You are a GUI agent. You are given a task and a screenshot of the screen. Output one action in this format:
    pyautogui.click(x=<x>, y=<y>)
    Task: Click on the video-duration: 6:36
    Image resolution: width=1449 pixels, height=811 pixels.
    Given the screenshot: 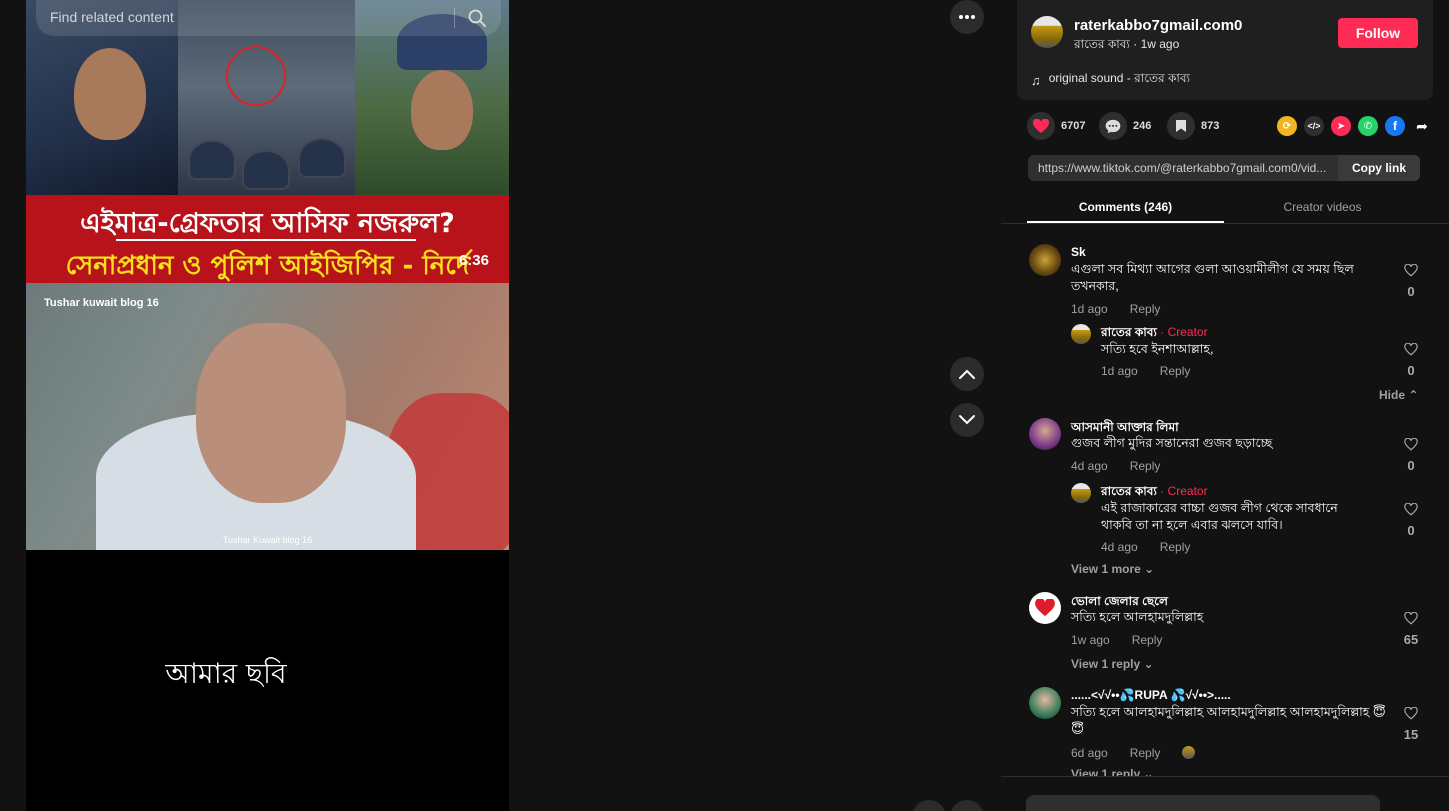 What is the action you would take?
    pyautogui.click(x=473, y=260)
    